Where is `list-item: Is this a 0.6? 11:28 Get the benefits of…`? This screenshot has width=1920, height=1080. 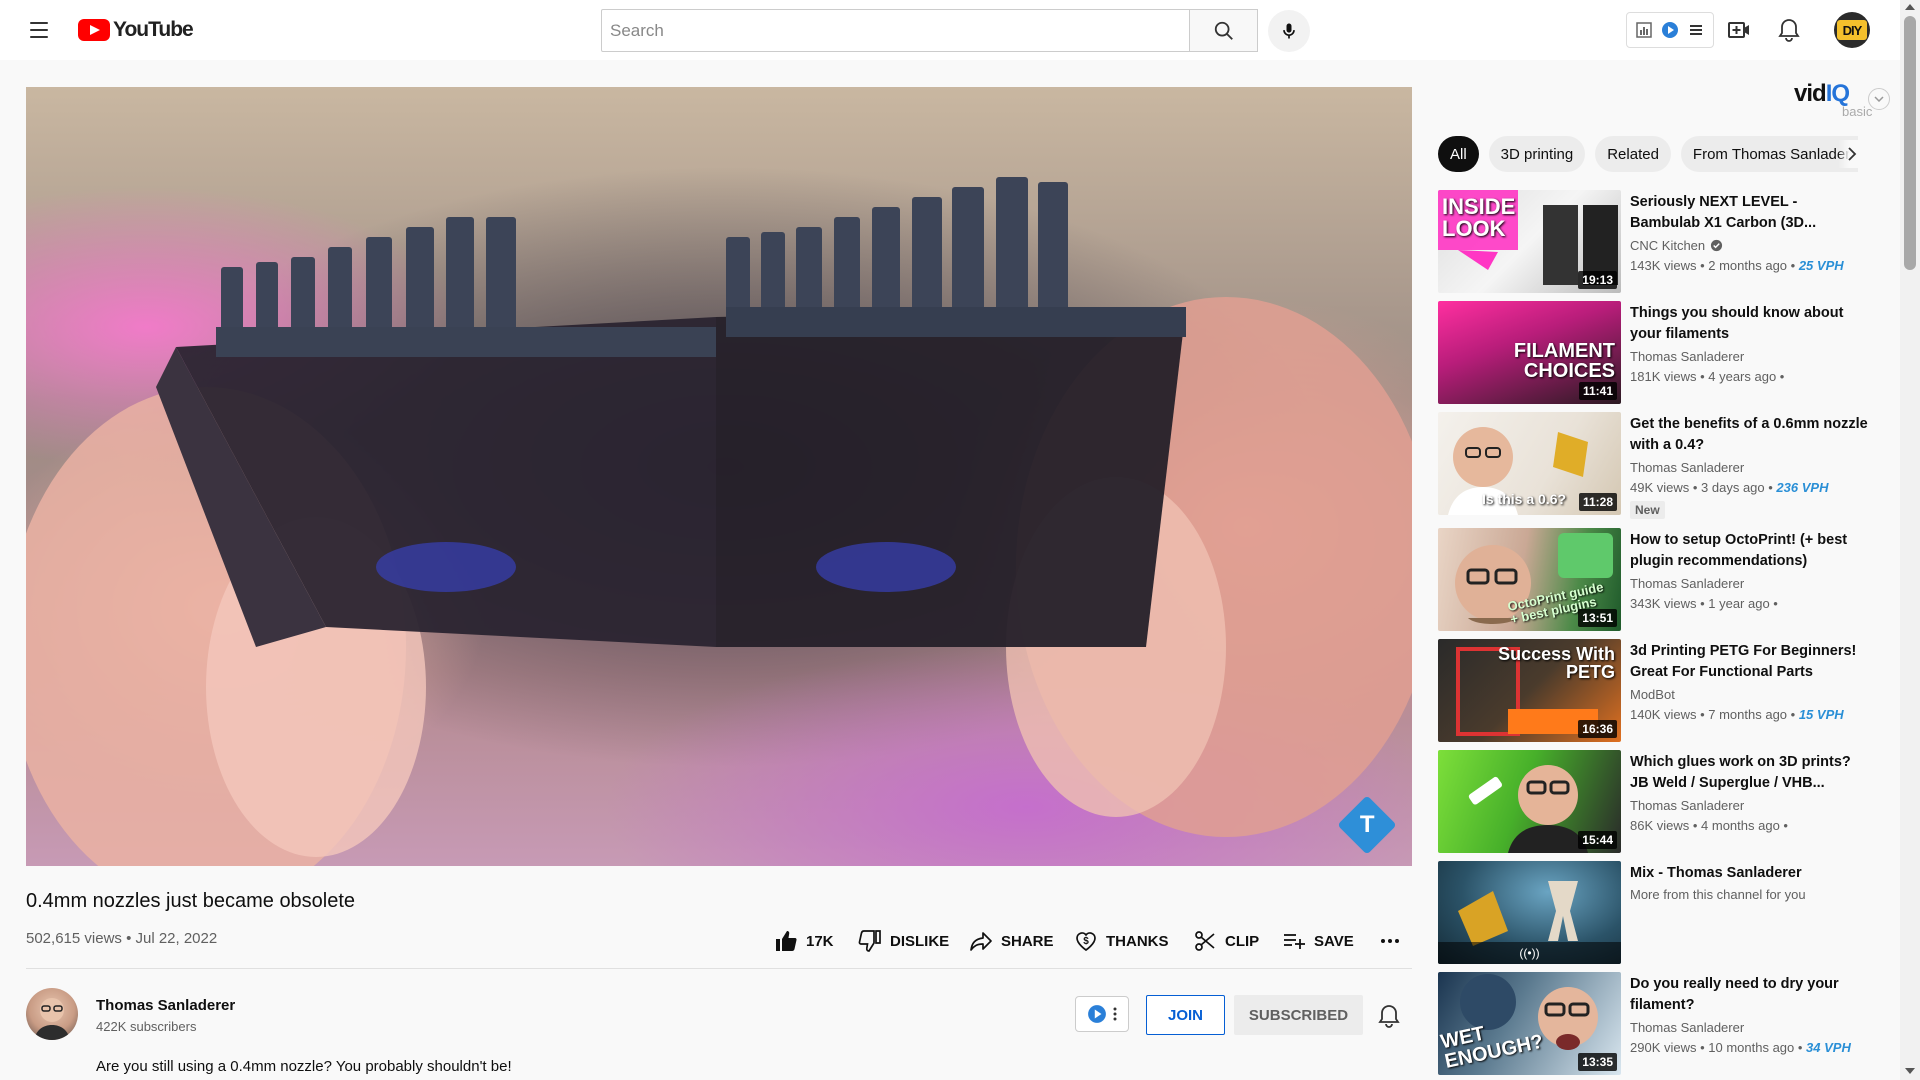
list-item: Is this a 0.6? 11:28 Get the benefits of… is located at coordinates (1663, 465).